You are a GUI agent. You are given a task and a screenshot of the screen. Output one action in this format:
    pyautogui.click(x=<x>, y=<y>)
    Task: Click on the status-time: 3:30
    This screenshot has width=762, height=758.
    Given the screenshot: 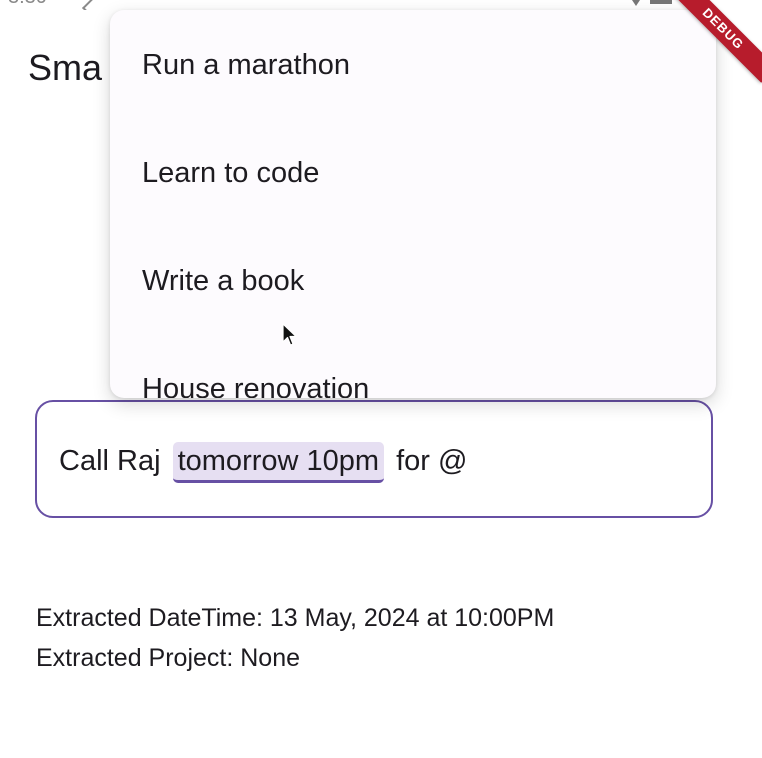 What is the action you would take?
    pyautogui.click(x=27, y=4)
    